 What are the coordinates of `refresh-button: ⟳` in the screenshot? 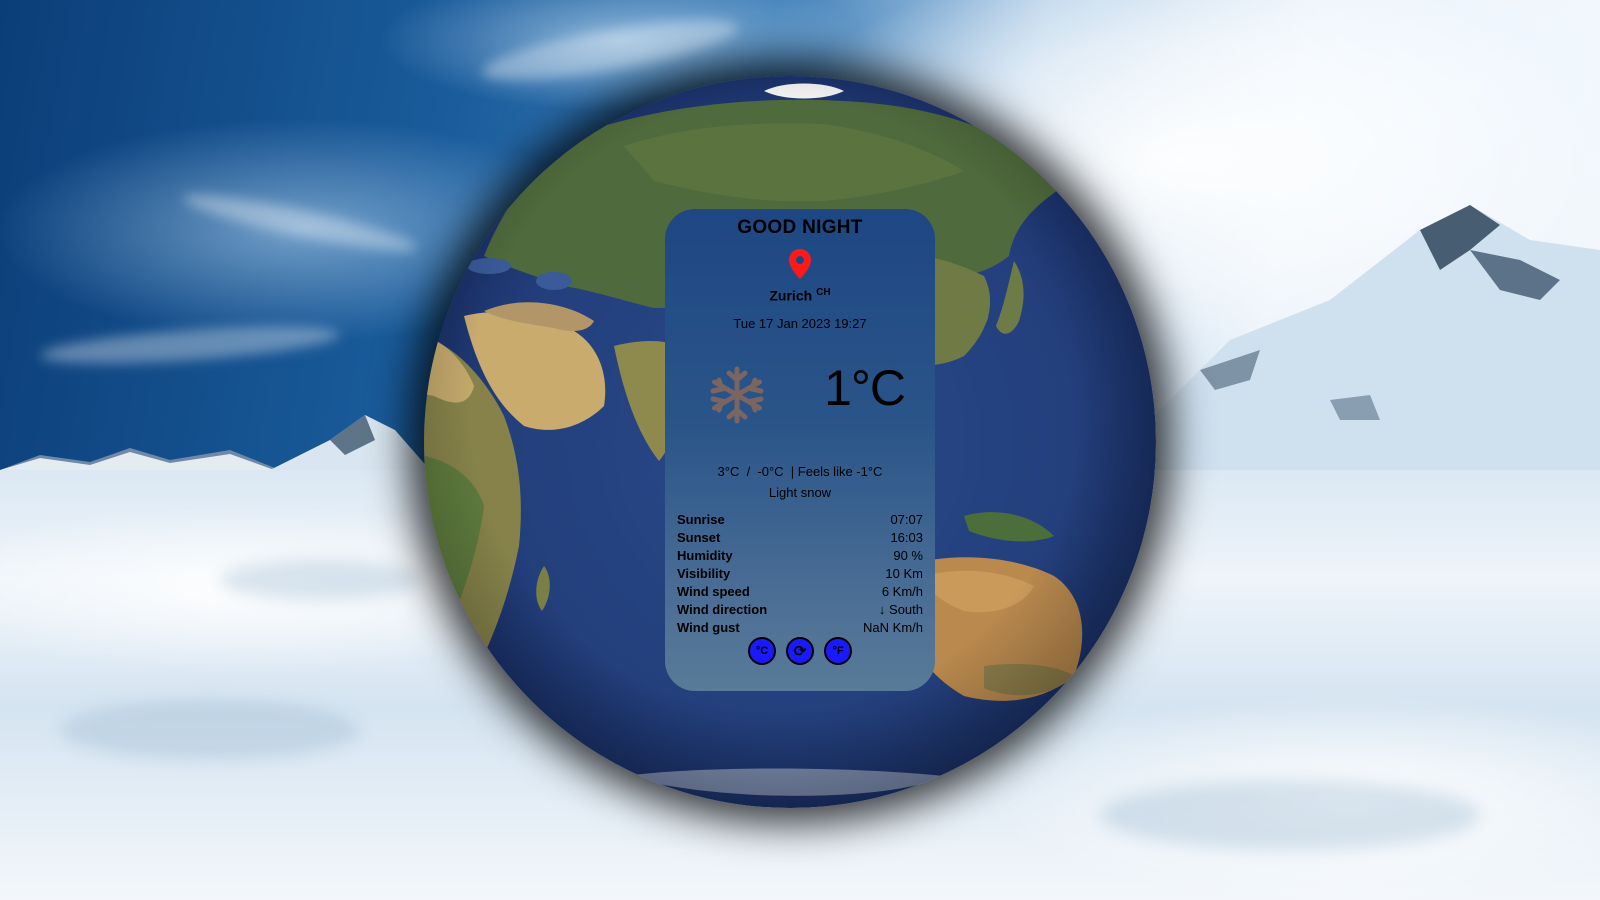 It's located at (800, 651).